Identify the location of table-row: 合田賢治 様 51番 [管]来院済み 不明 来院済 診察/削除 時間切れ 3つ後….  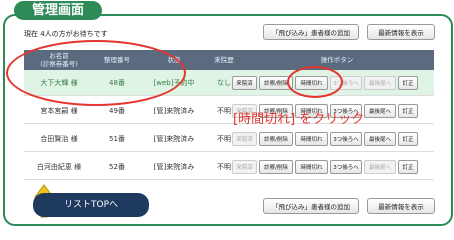
(229, 139).